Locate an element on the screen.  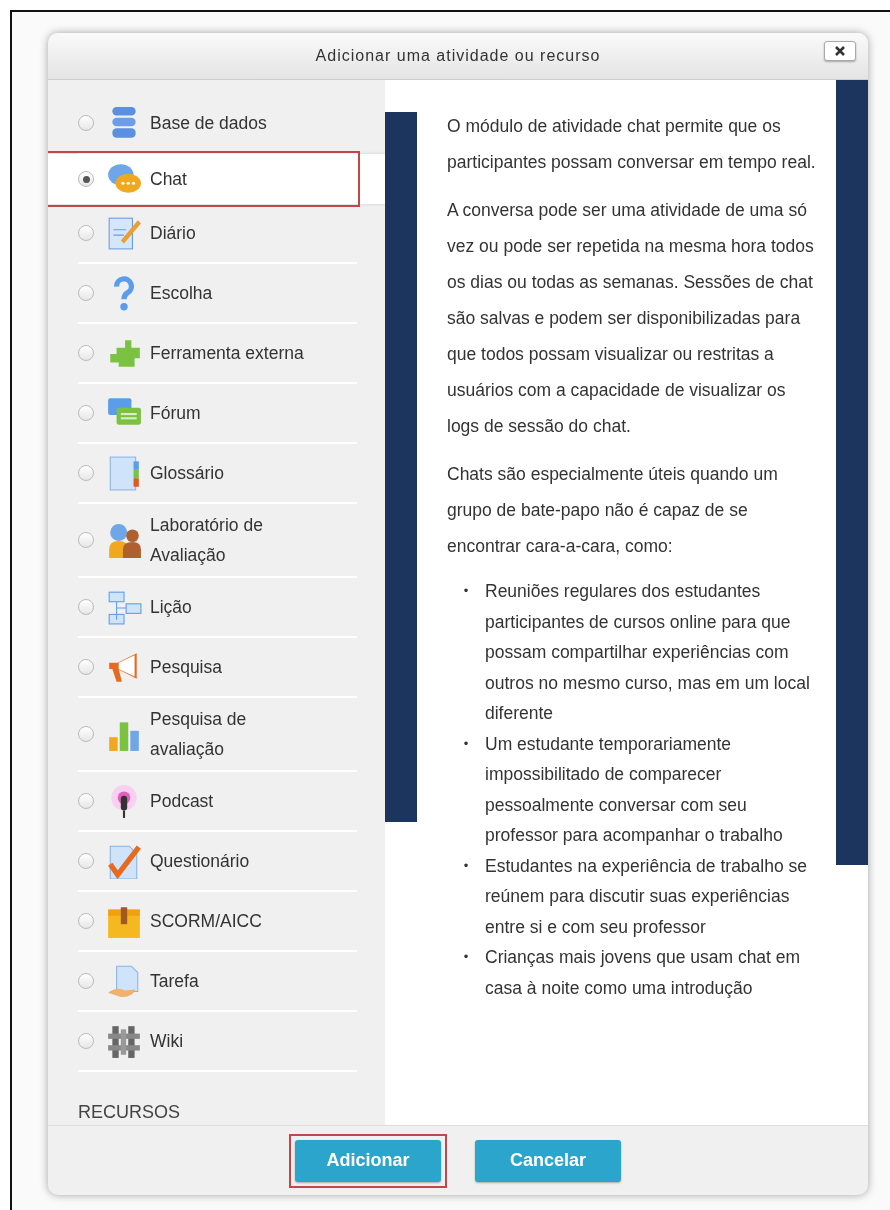
activity-option: Glossário is located at coordinates (216, 473).